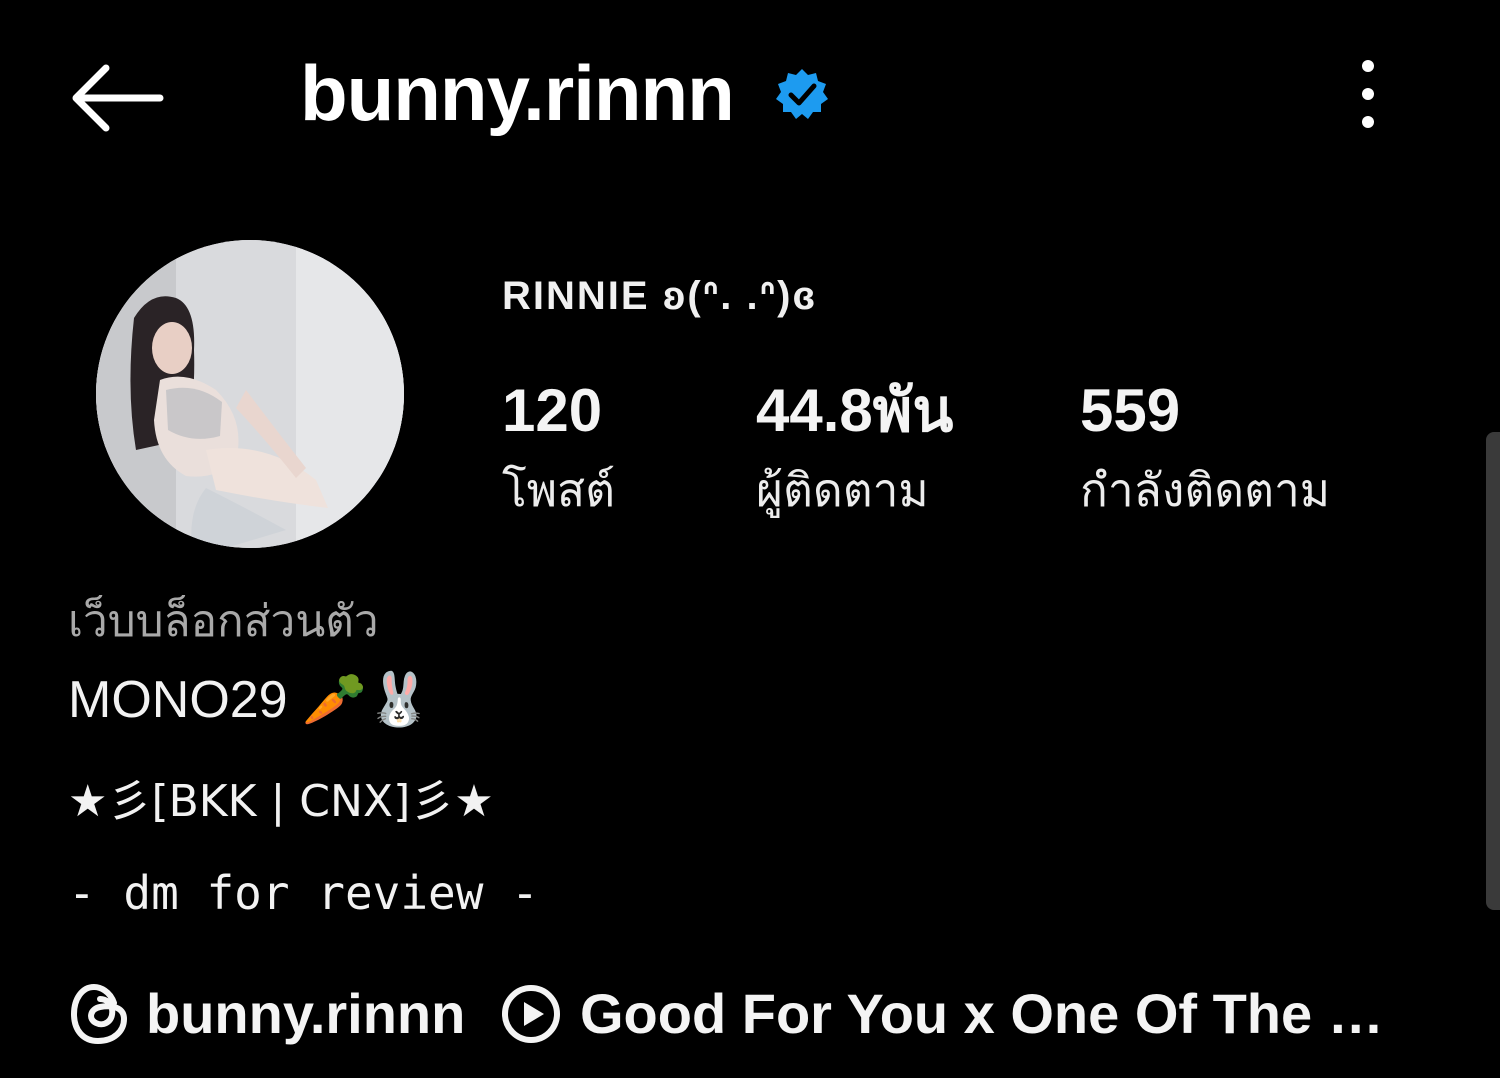 This screenshot has height=1078, width=1500. What do you see at coordinates (552, 410) in the screenshot?
I see `posts-count: 120` at bounding box center [552, 410].